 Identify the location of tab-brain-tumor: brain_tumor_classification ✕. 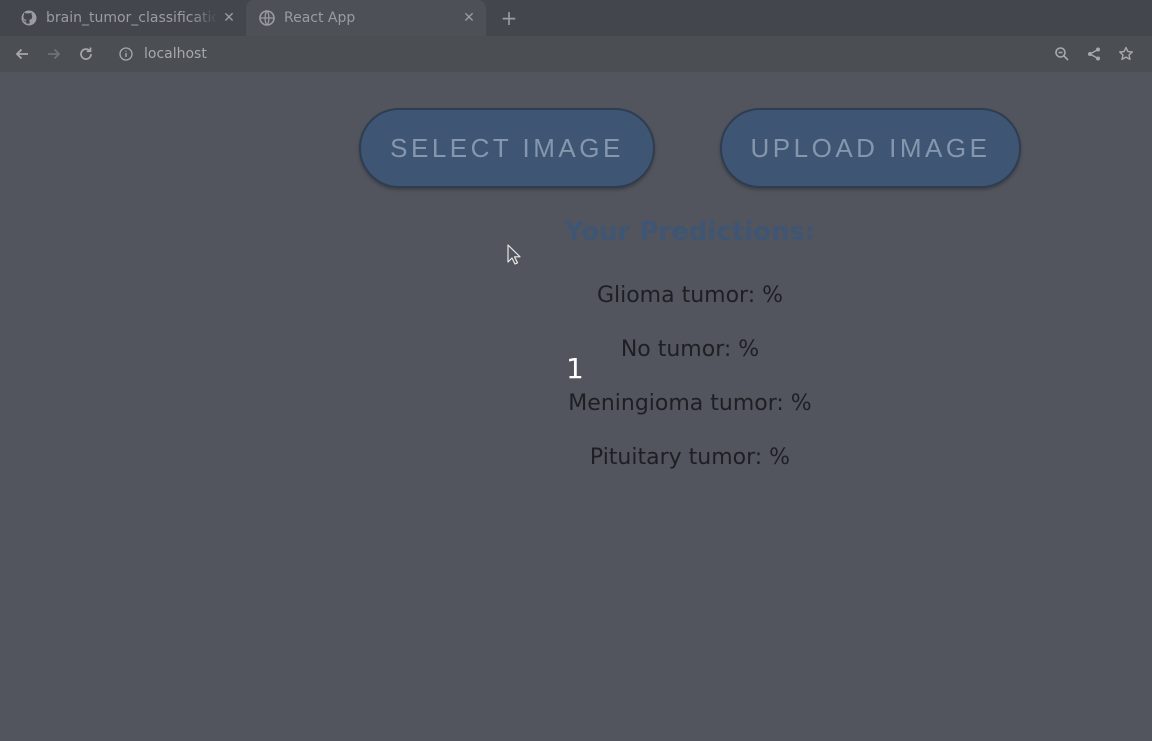
(123, 18).